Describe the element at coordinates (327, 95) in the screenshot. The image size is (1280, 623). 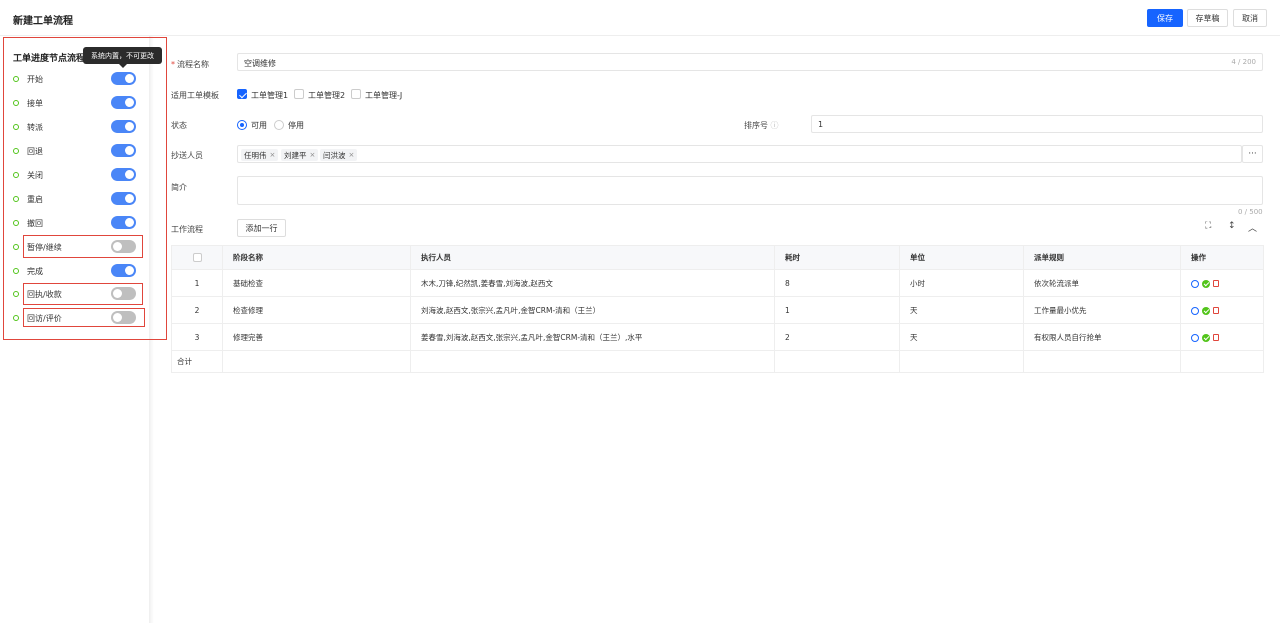
I see `template-option-2: 工单管理2` at that location.